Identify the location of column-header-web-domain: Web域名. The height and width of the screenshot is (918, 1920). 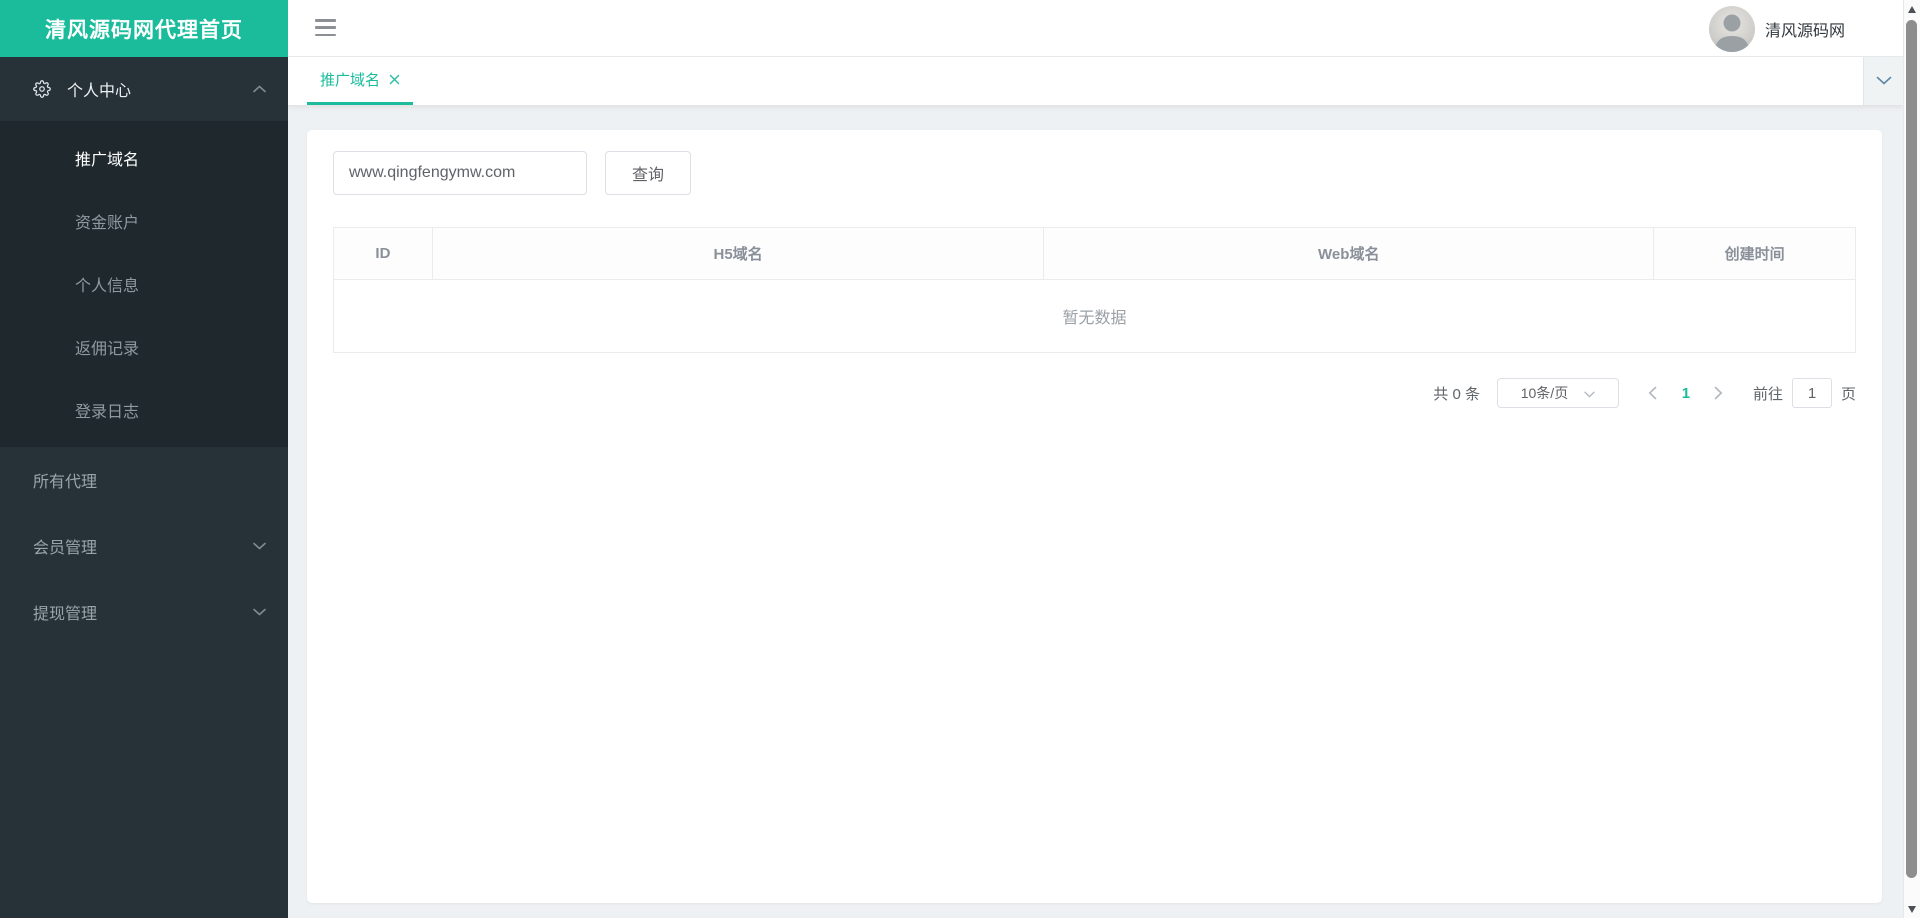
(1349, 254).